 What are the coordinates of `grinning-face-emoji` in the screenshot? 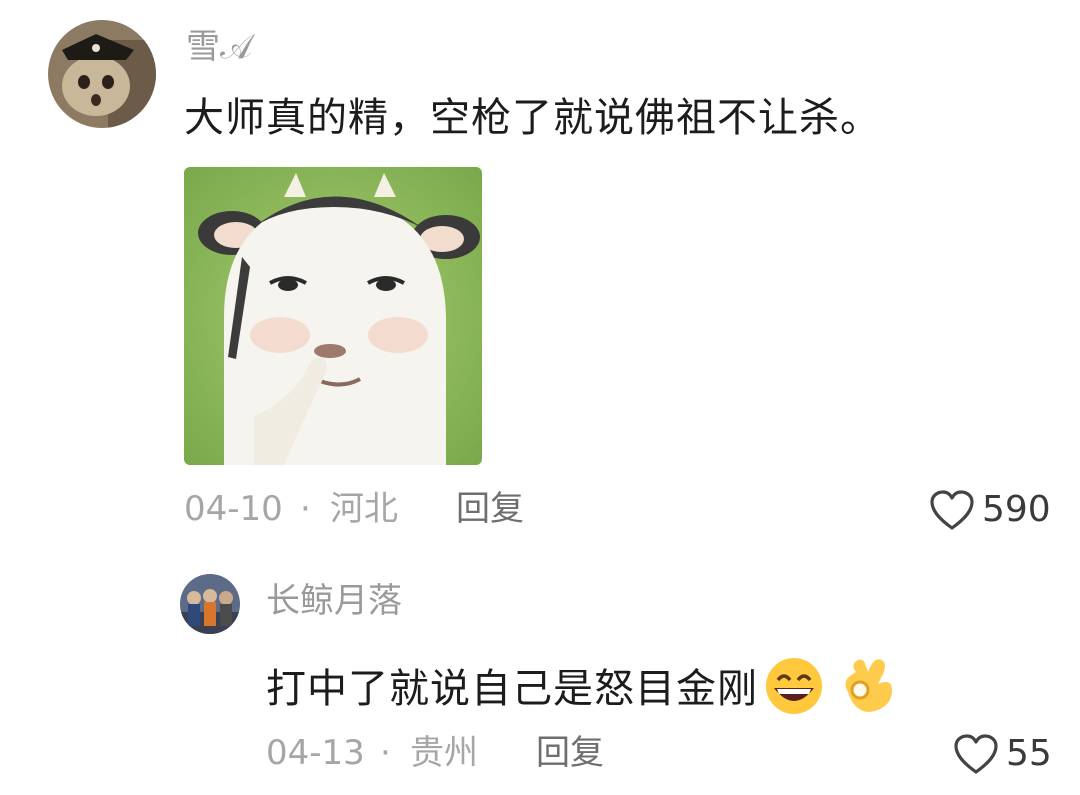 It's located at (795, 688).